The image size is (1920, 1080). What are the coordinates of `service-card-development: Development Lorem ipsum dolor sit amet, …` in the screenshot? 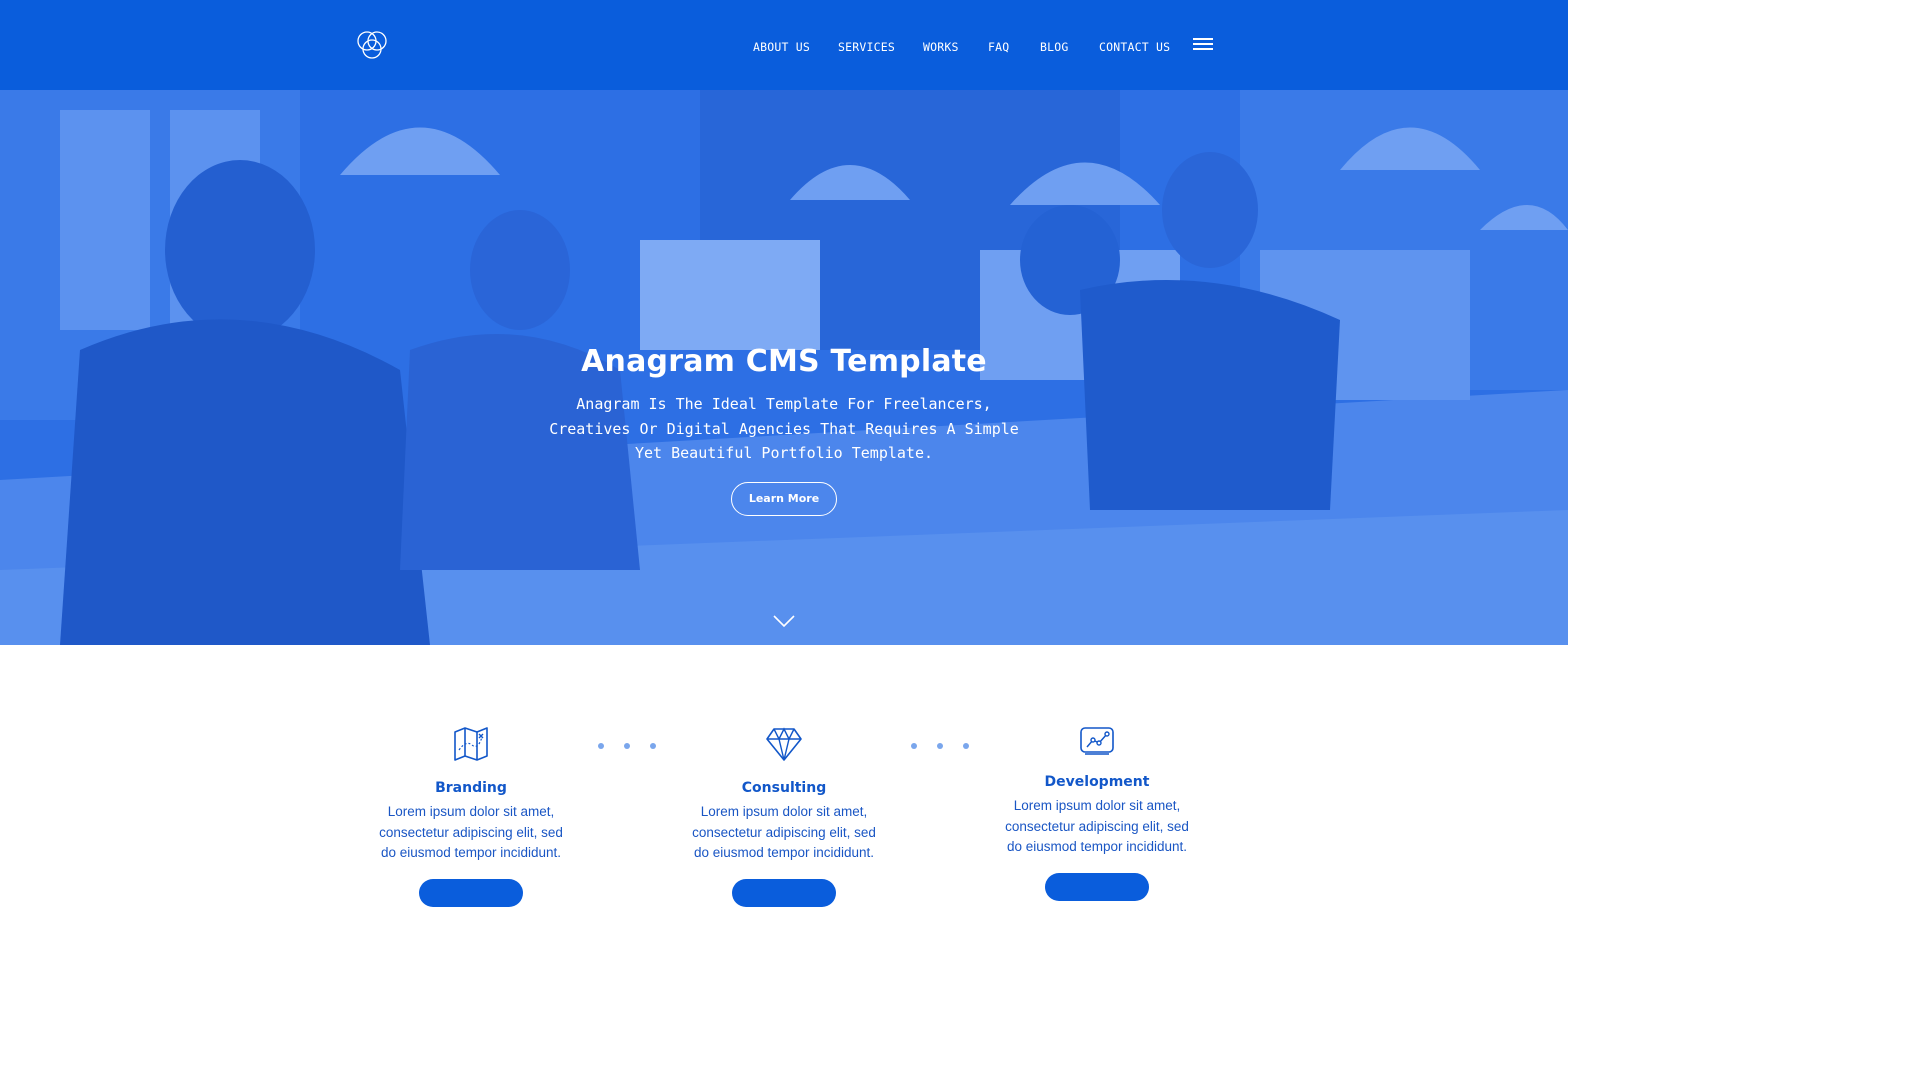 It's located at (1097, 813).